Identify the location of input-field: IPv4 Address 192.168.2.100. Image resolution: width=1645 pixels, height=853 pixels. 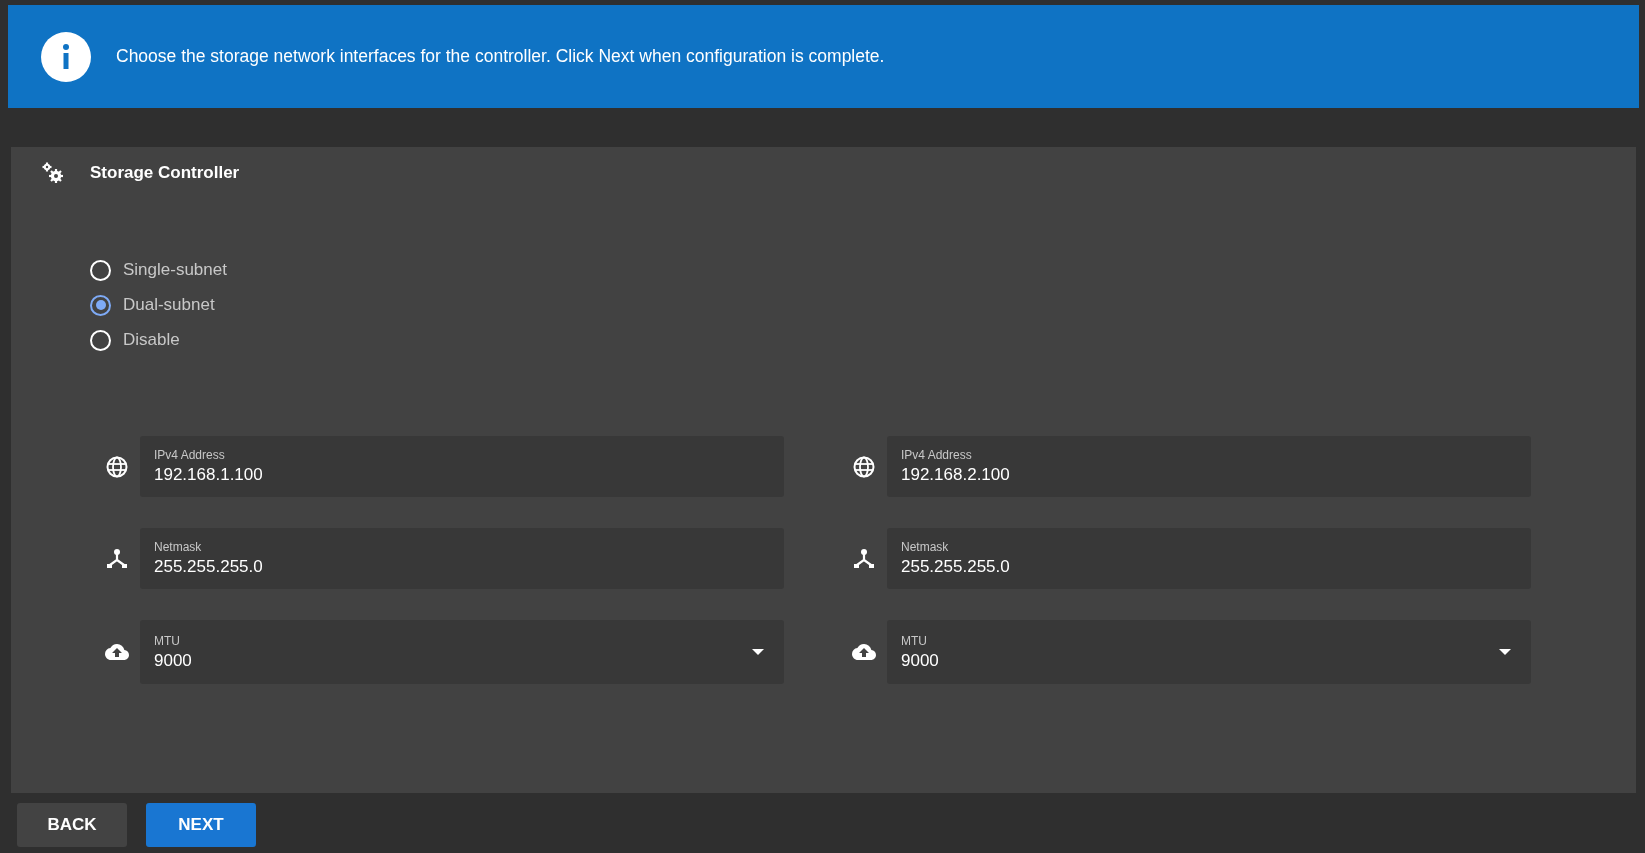
(1209, 466).